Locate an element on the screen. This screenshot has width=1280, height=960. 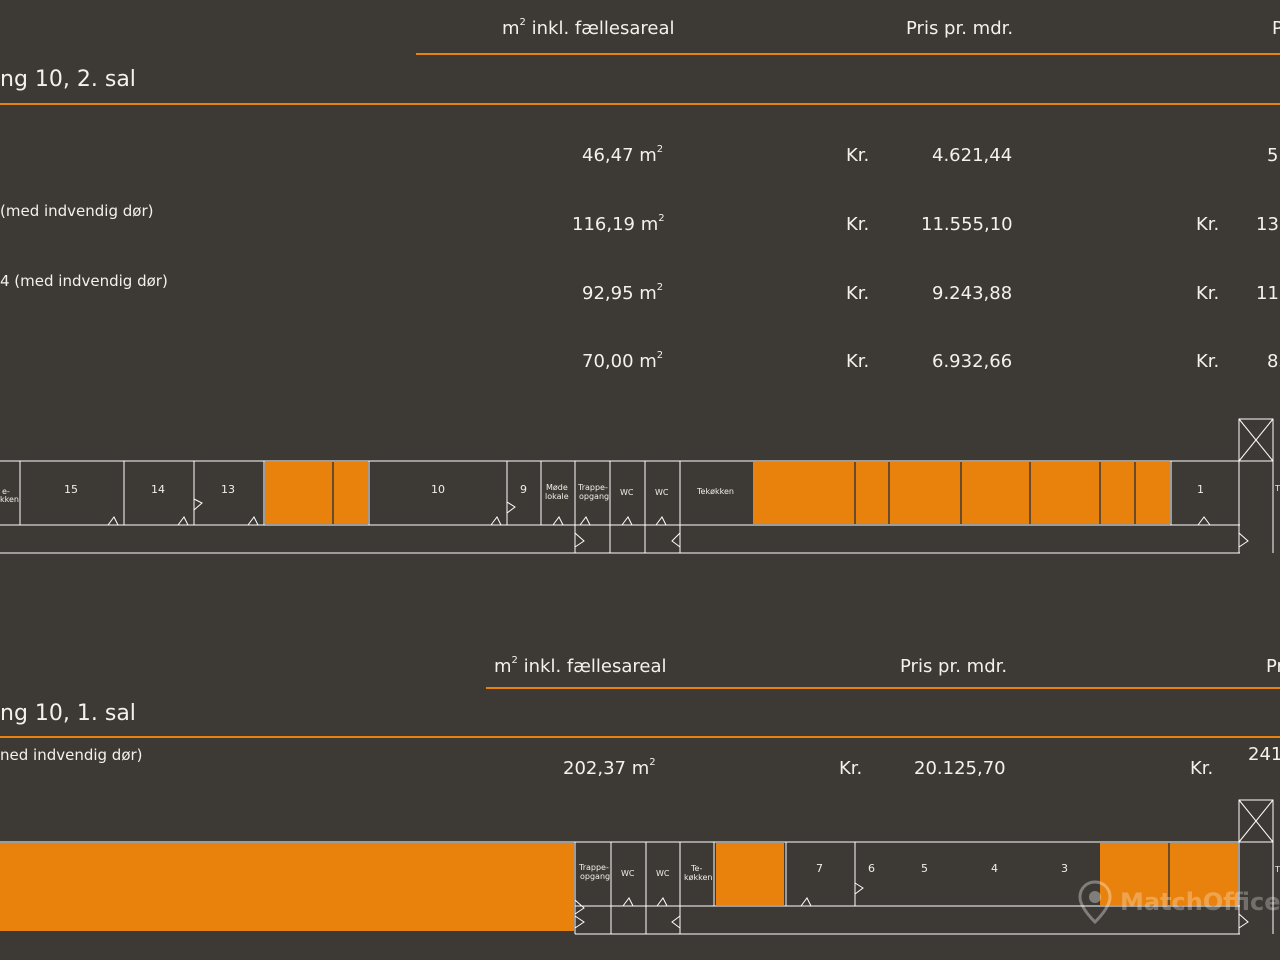
price-clipped: 5 is located at coordinates (1273, 155).